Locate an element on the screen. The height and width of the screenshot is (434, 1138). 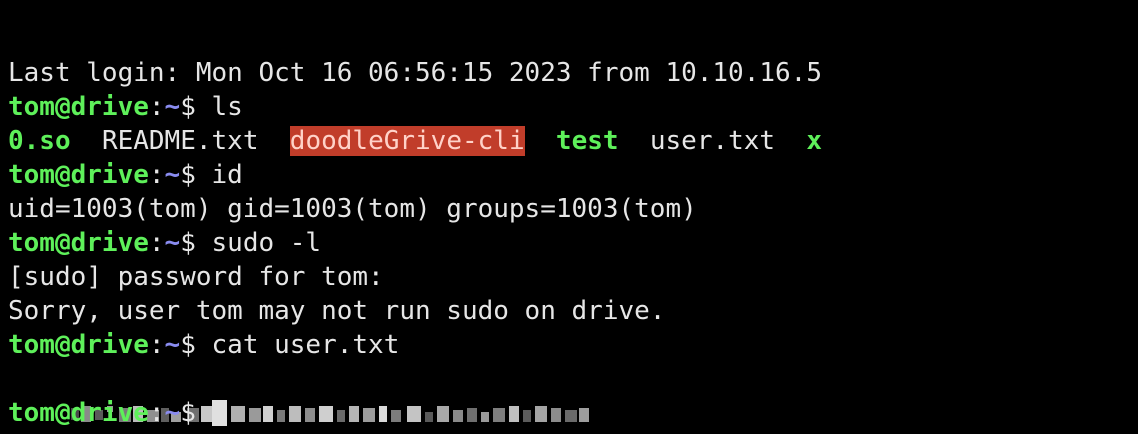
command-text: id is located at coordinates (227, 175).